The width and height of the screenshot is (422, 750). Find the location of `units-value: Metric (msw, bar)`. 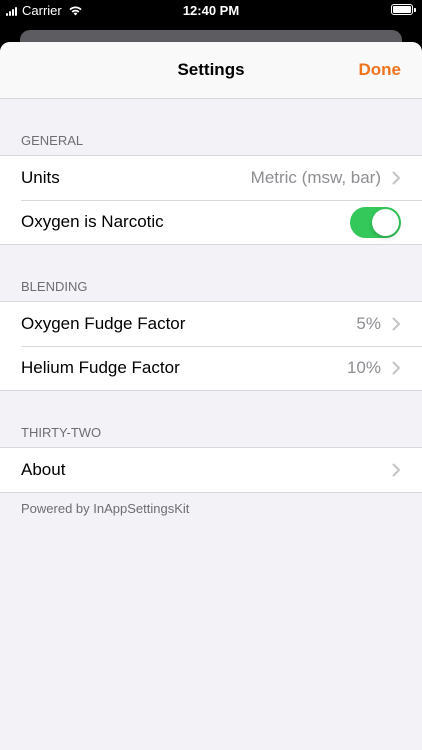

units-value: Metric (msw, bar) is located at coordinates (315, 177).